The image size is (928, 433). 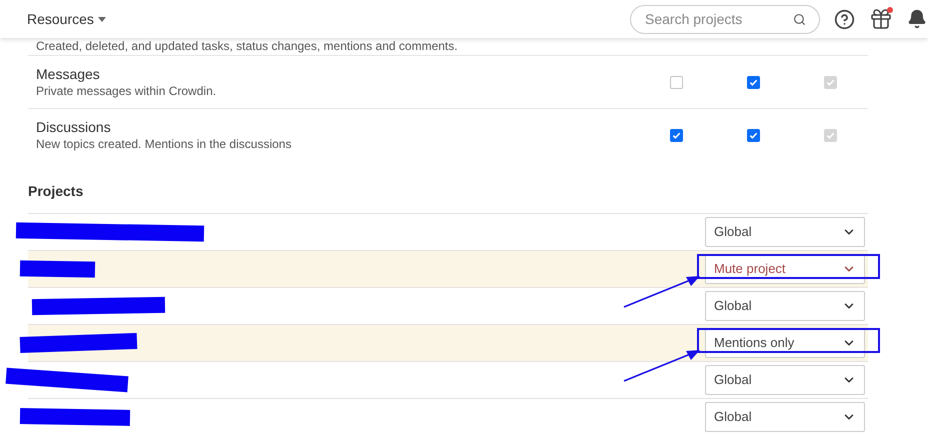 What do you see at coordinates (56, 191) in the screenshot?
I see `section-heading: Projects` at bounding box center [56, 191].